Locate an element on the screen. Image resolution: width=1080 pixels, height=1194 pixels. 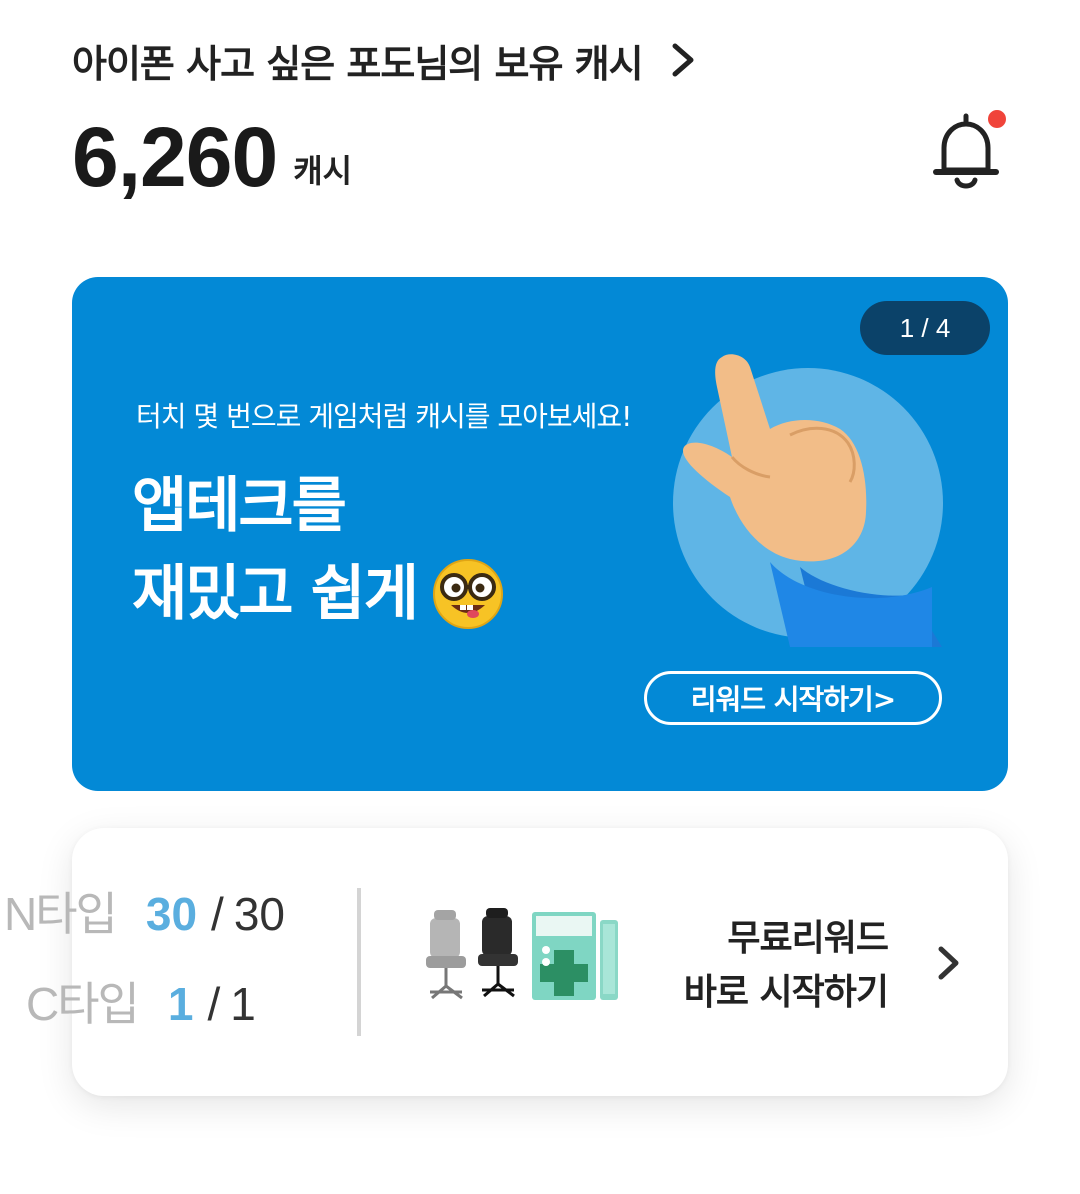
c-type-total: 1 is located at coordinates (243, 1004).